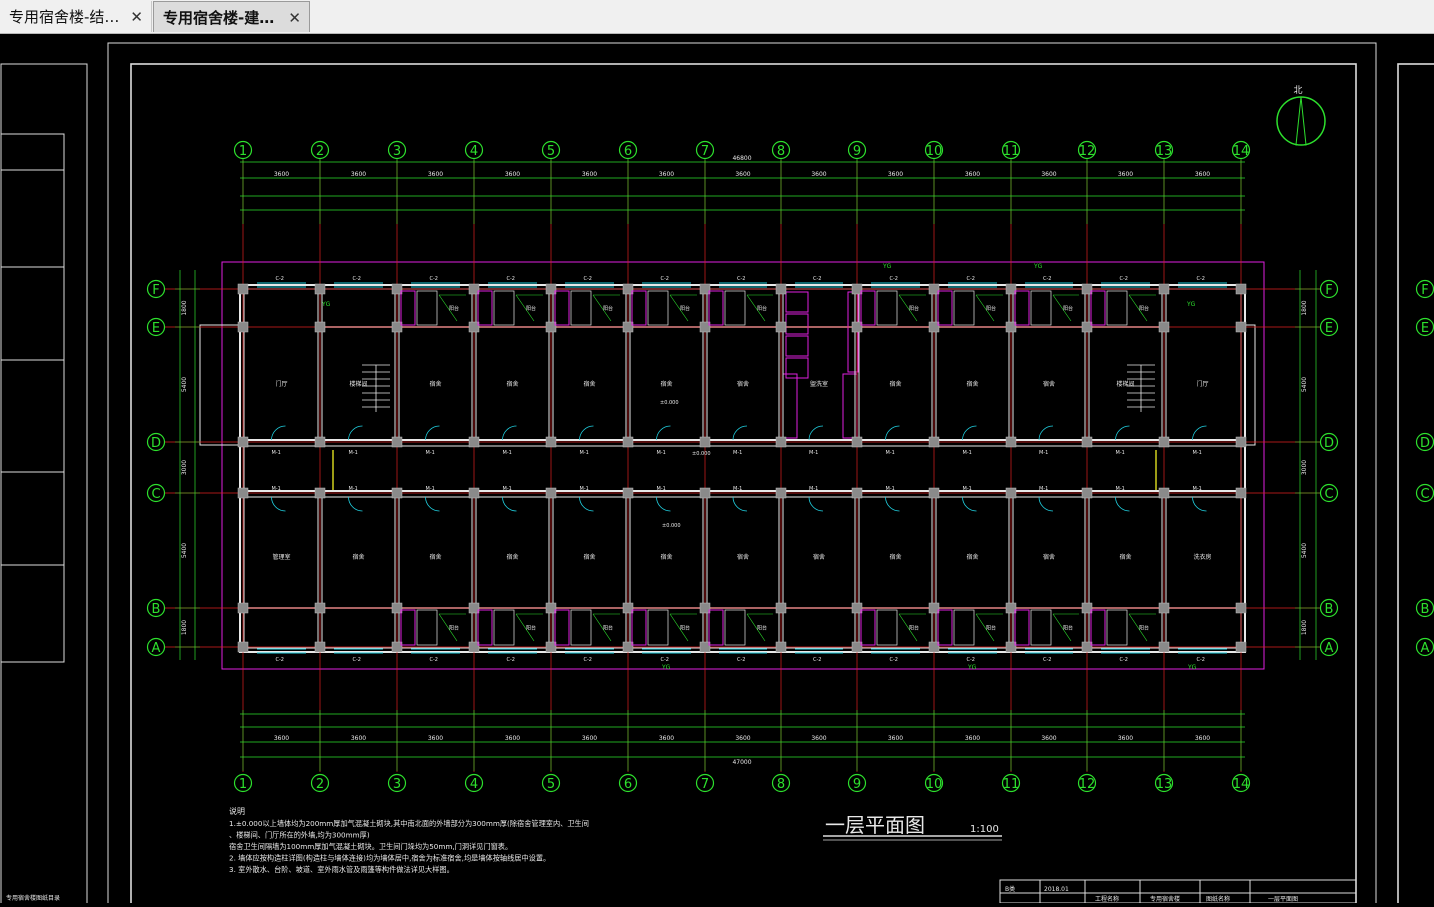 This screenshot has height=907, width=1434. Describe the element at coordinates (220, 385) in the screenshot. I see `entry-steps-west` at that location.